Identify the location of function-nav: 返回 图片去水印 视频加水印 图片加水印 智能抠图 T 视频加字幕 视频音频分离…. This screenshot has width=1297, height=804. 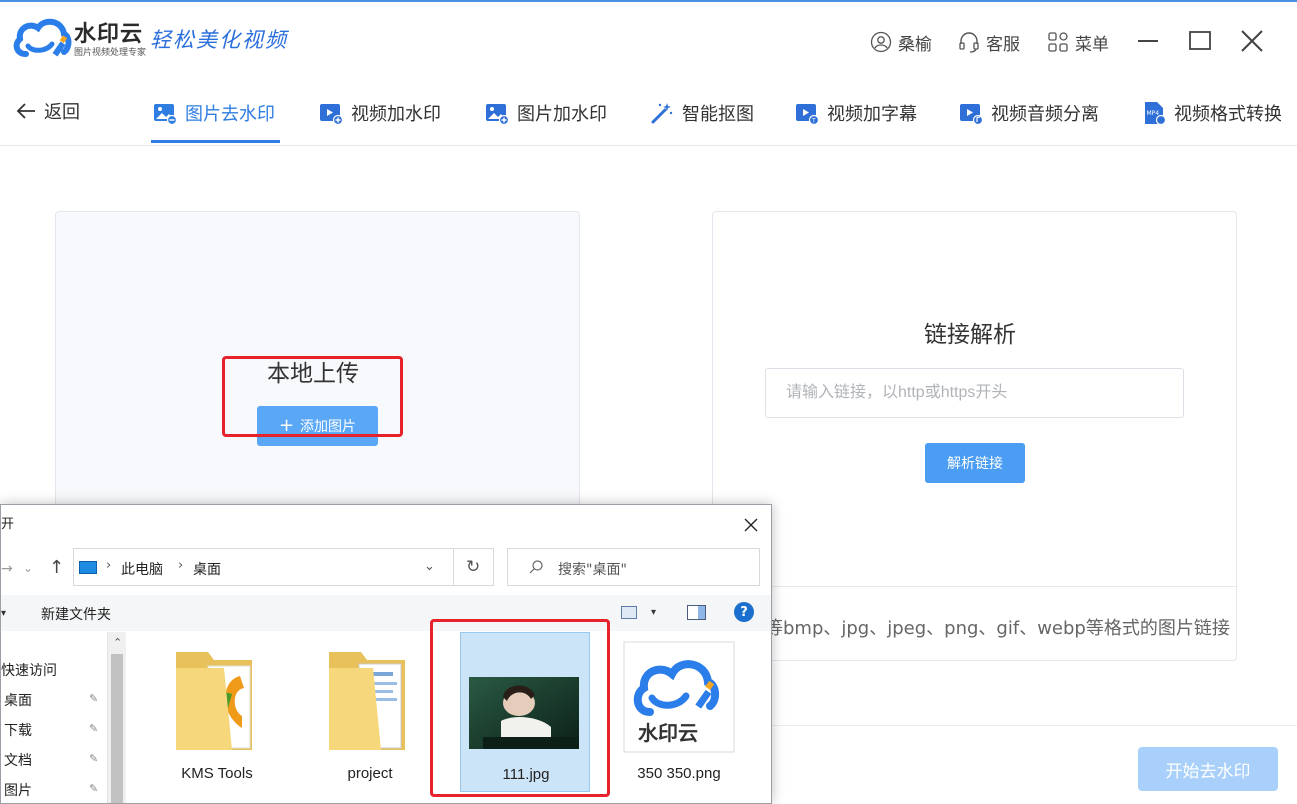
(648, 112).